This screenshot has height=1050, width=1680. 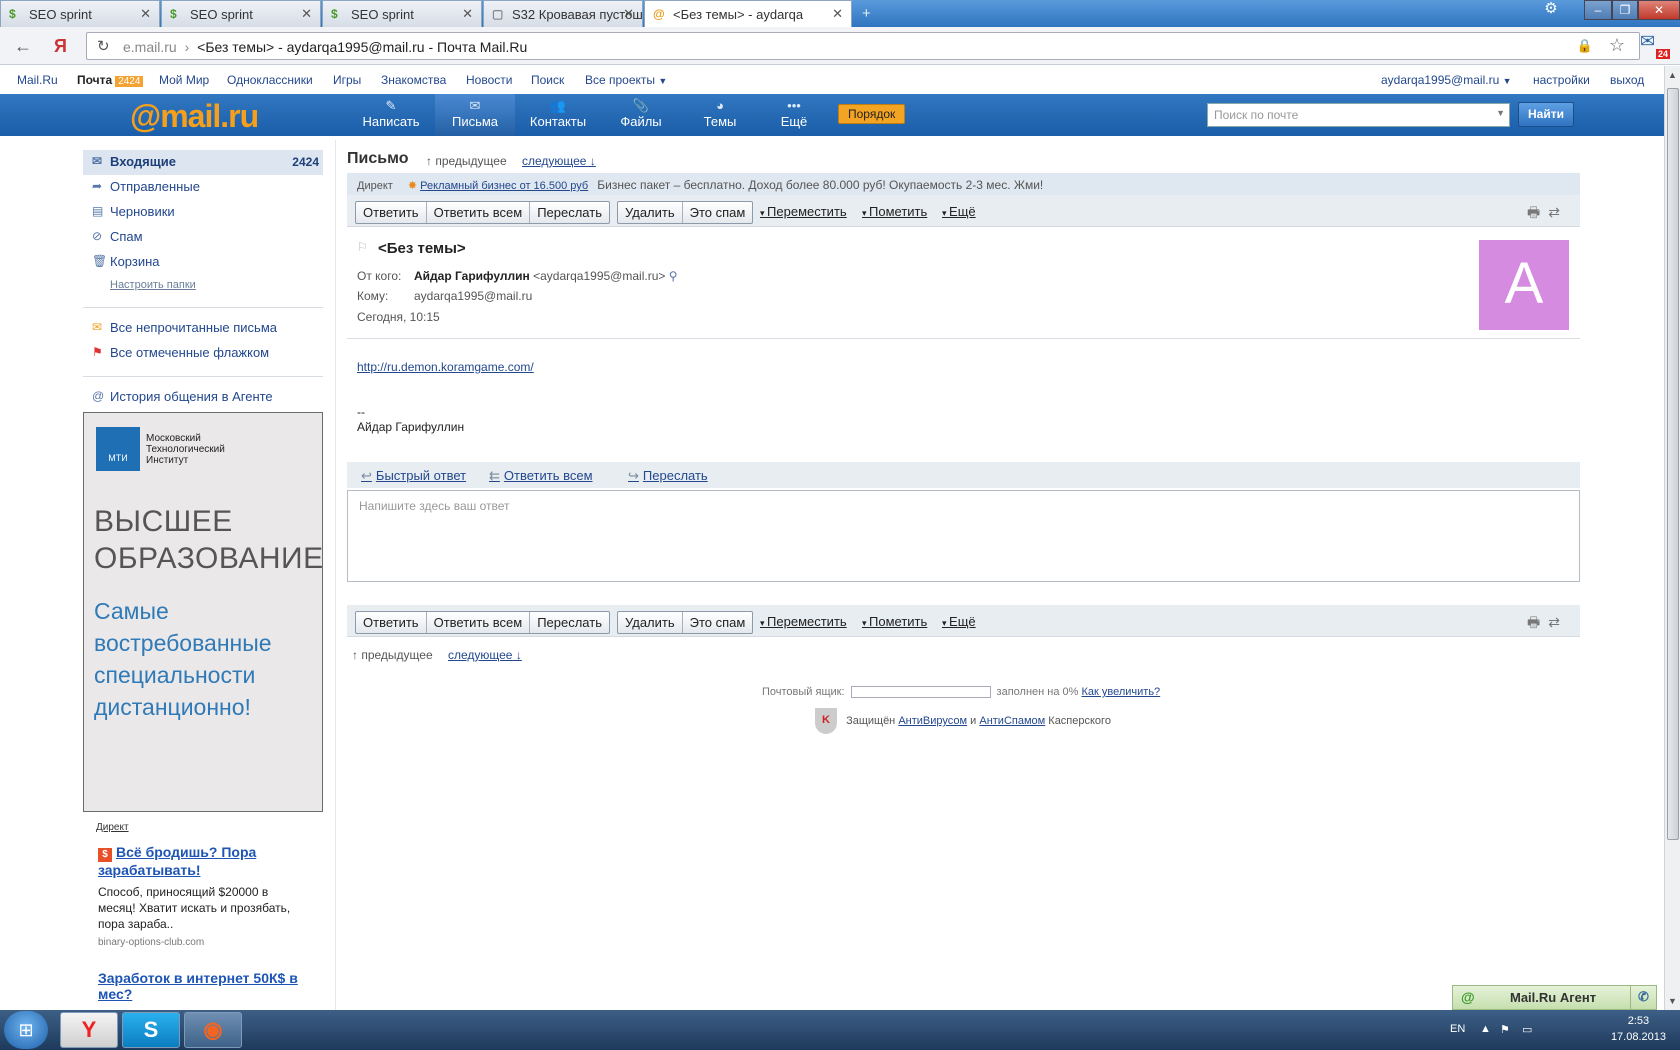 I want to click on scroll-down-icon: ▼, so click(x=1672, y=1001).